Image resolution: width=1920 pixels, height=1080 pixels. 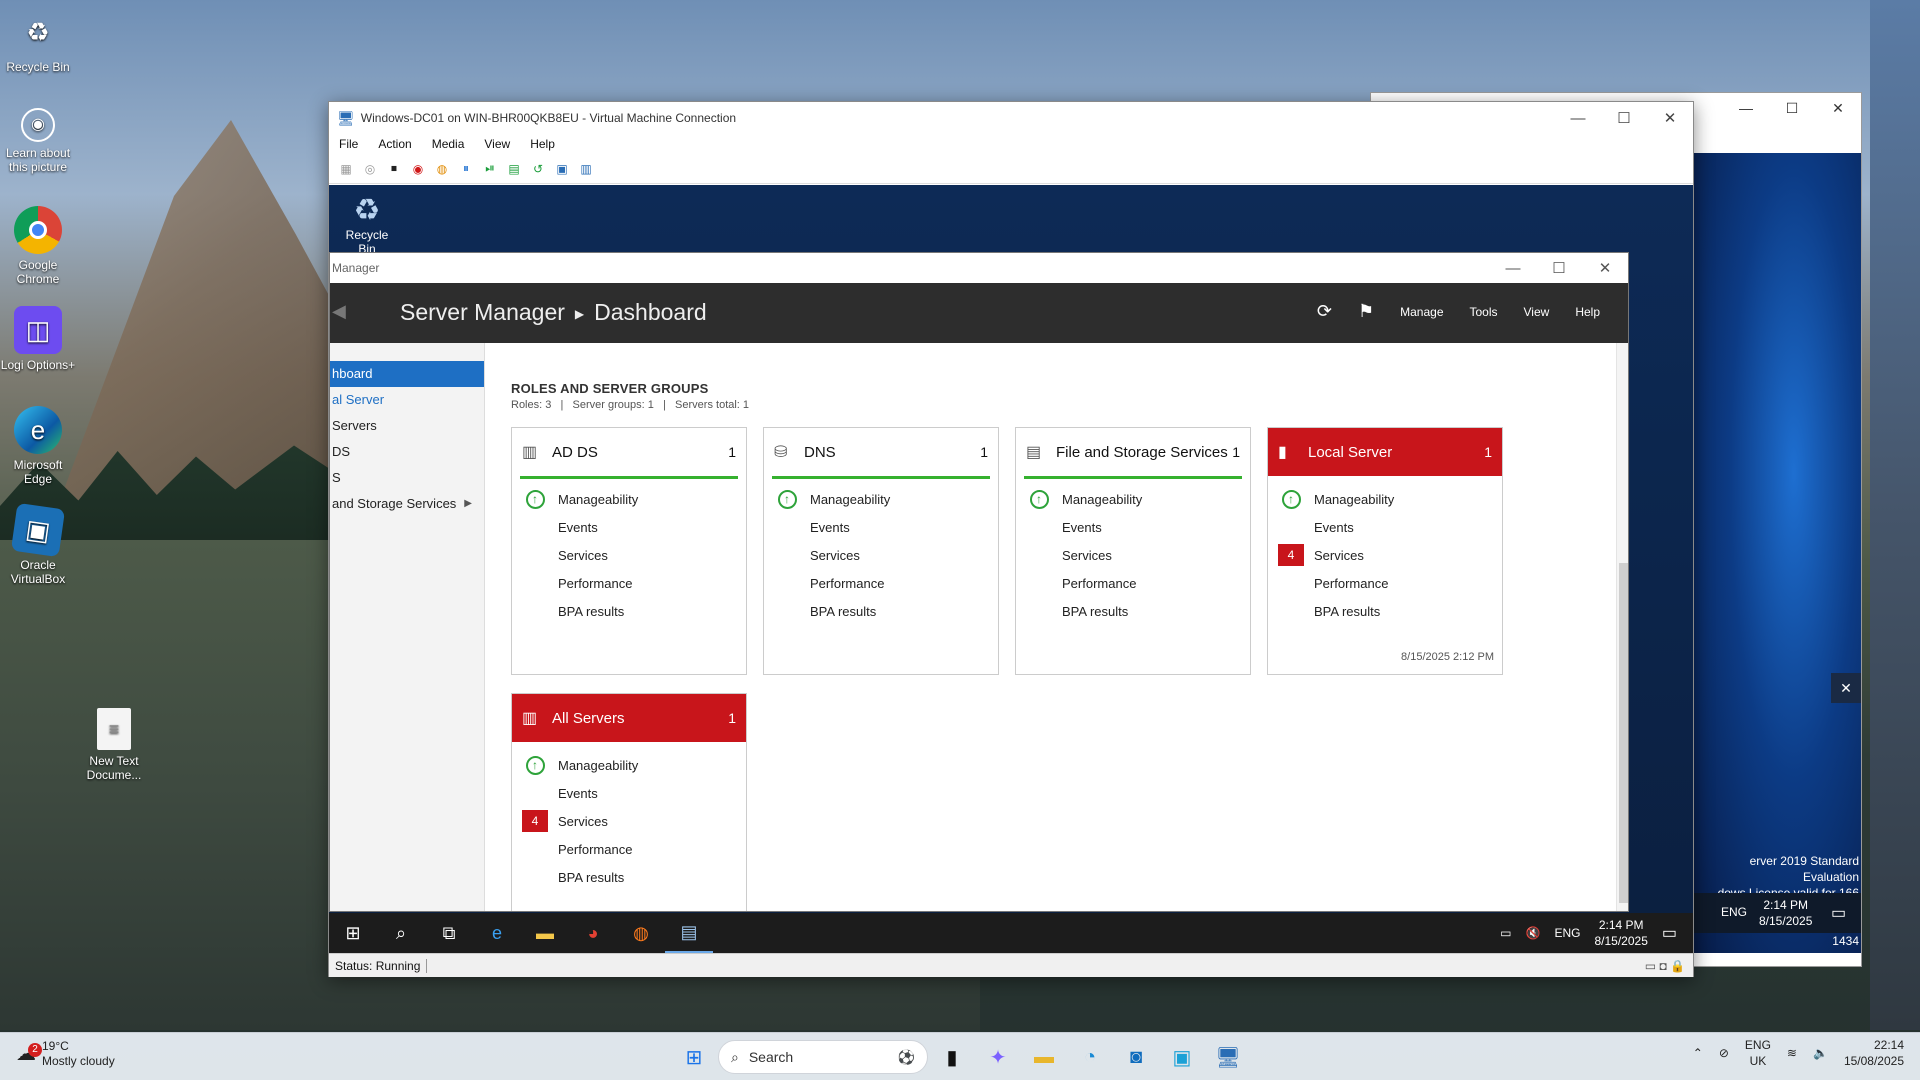 I want to click on turn-off-icon: ⏹, so click(x=394, y=169).